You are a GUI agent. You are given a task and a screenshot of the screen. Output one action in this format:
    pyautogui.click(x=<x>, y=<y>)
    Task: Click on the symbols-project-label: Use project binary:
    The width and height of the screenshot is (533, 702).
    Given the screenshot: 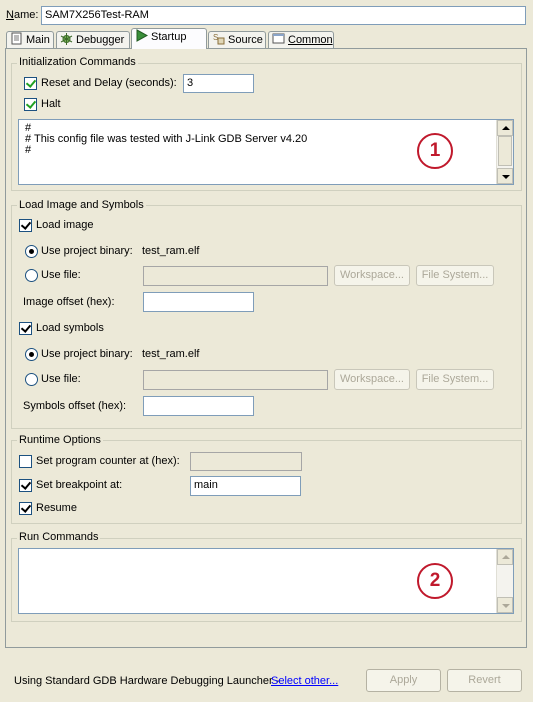 What is the action you would take?
    pyautogui.click(x=87, y=354)
    